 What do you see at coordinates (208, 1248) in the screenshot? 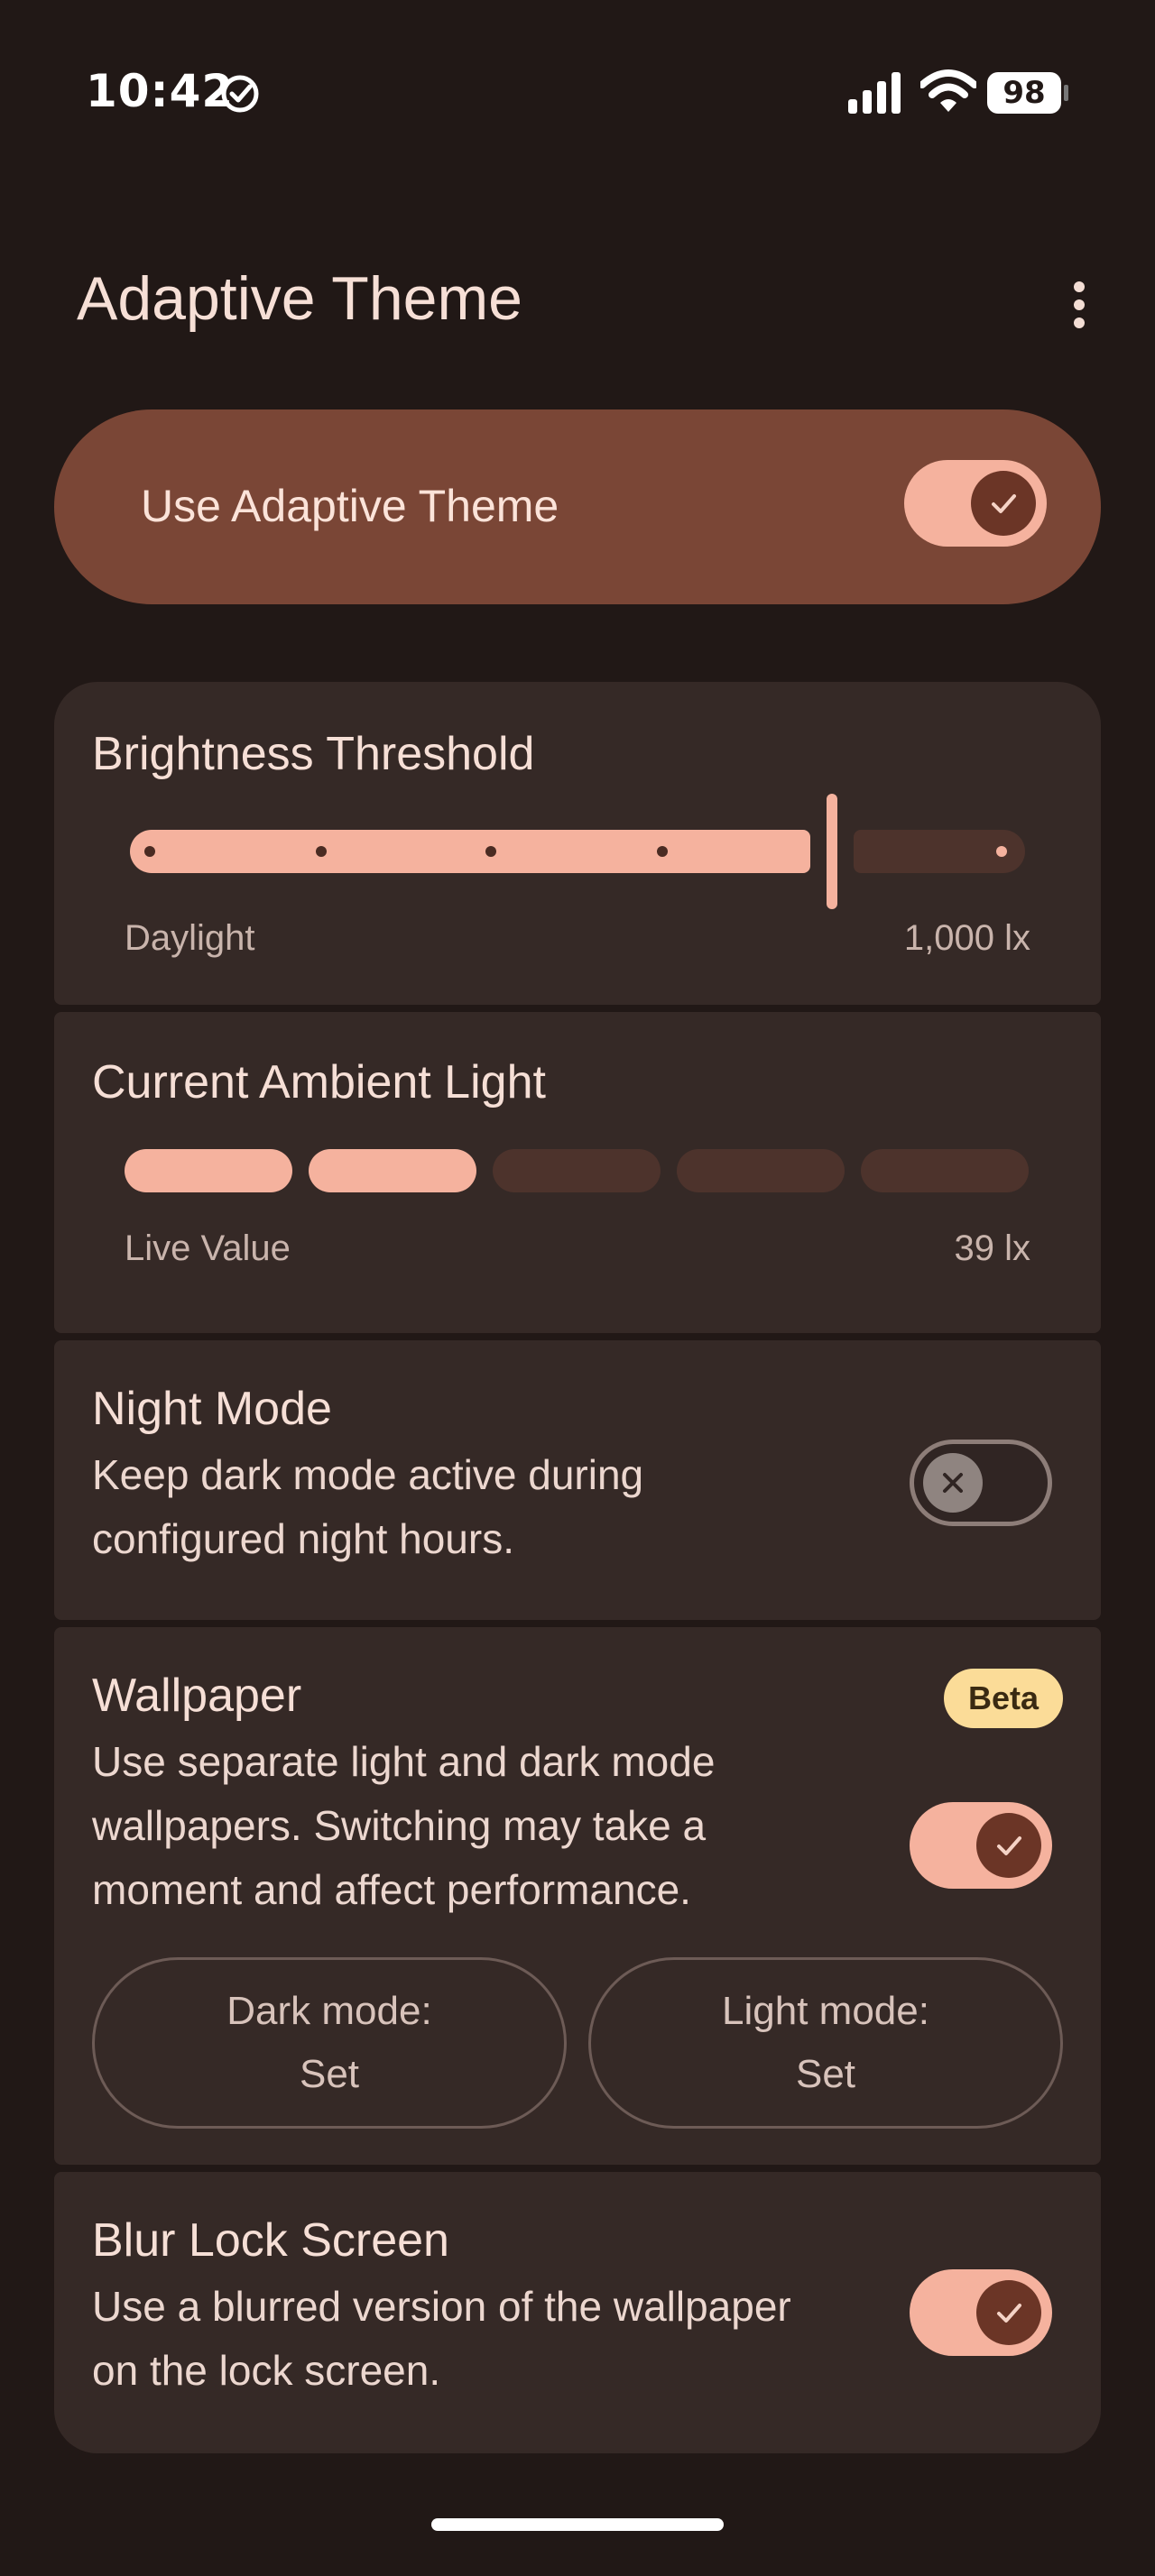
I see `ambient-min-label: Live Value` at bounding box center [208, 1248].